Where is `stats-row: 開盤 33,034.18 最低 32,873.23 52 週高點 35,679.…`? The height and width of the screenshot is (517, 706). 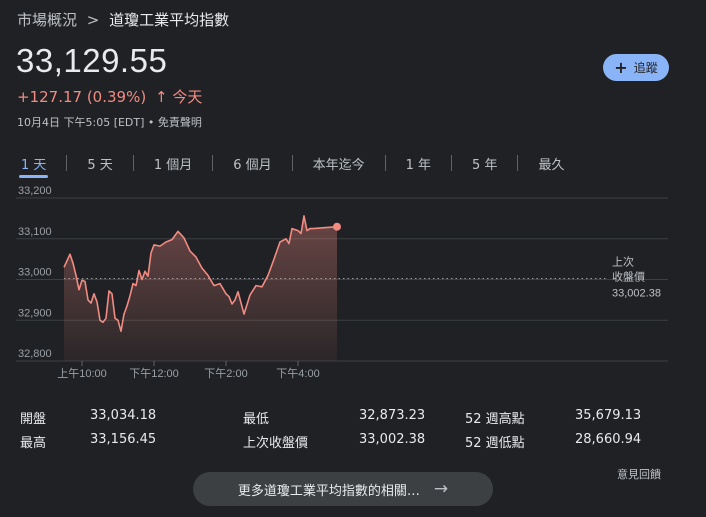
stats-row: 開盤 33,034.18 最低 32,873.23 52 週高點 35,679.… is located at coordinates (350, 420).